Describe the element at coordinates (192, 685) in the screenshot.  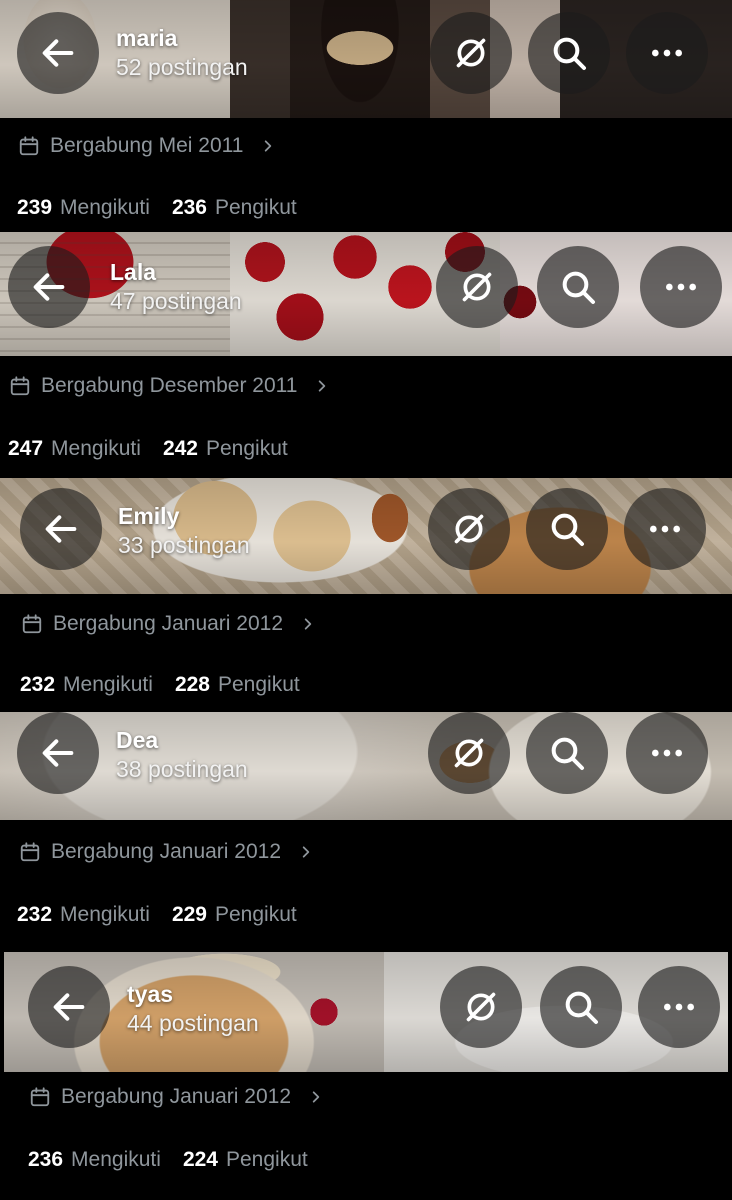
I see `followers-count: 228` at that location.